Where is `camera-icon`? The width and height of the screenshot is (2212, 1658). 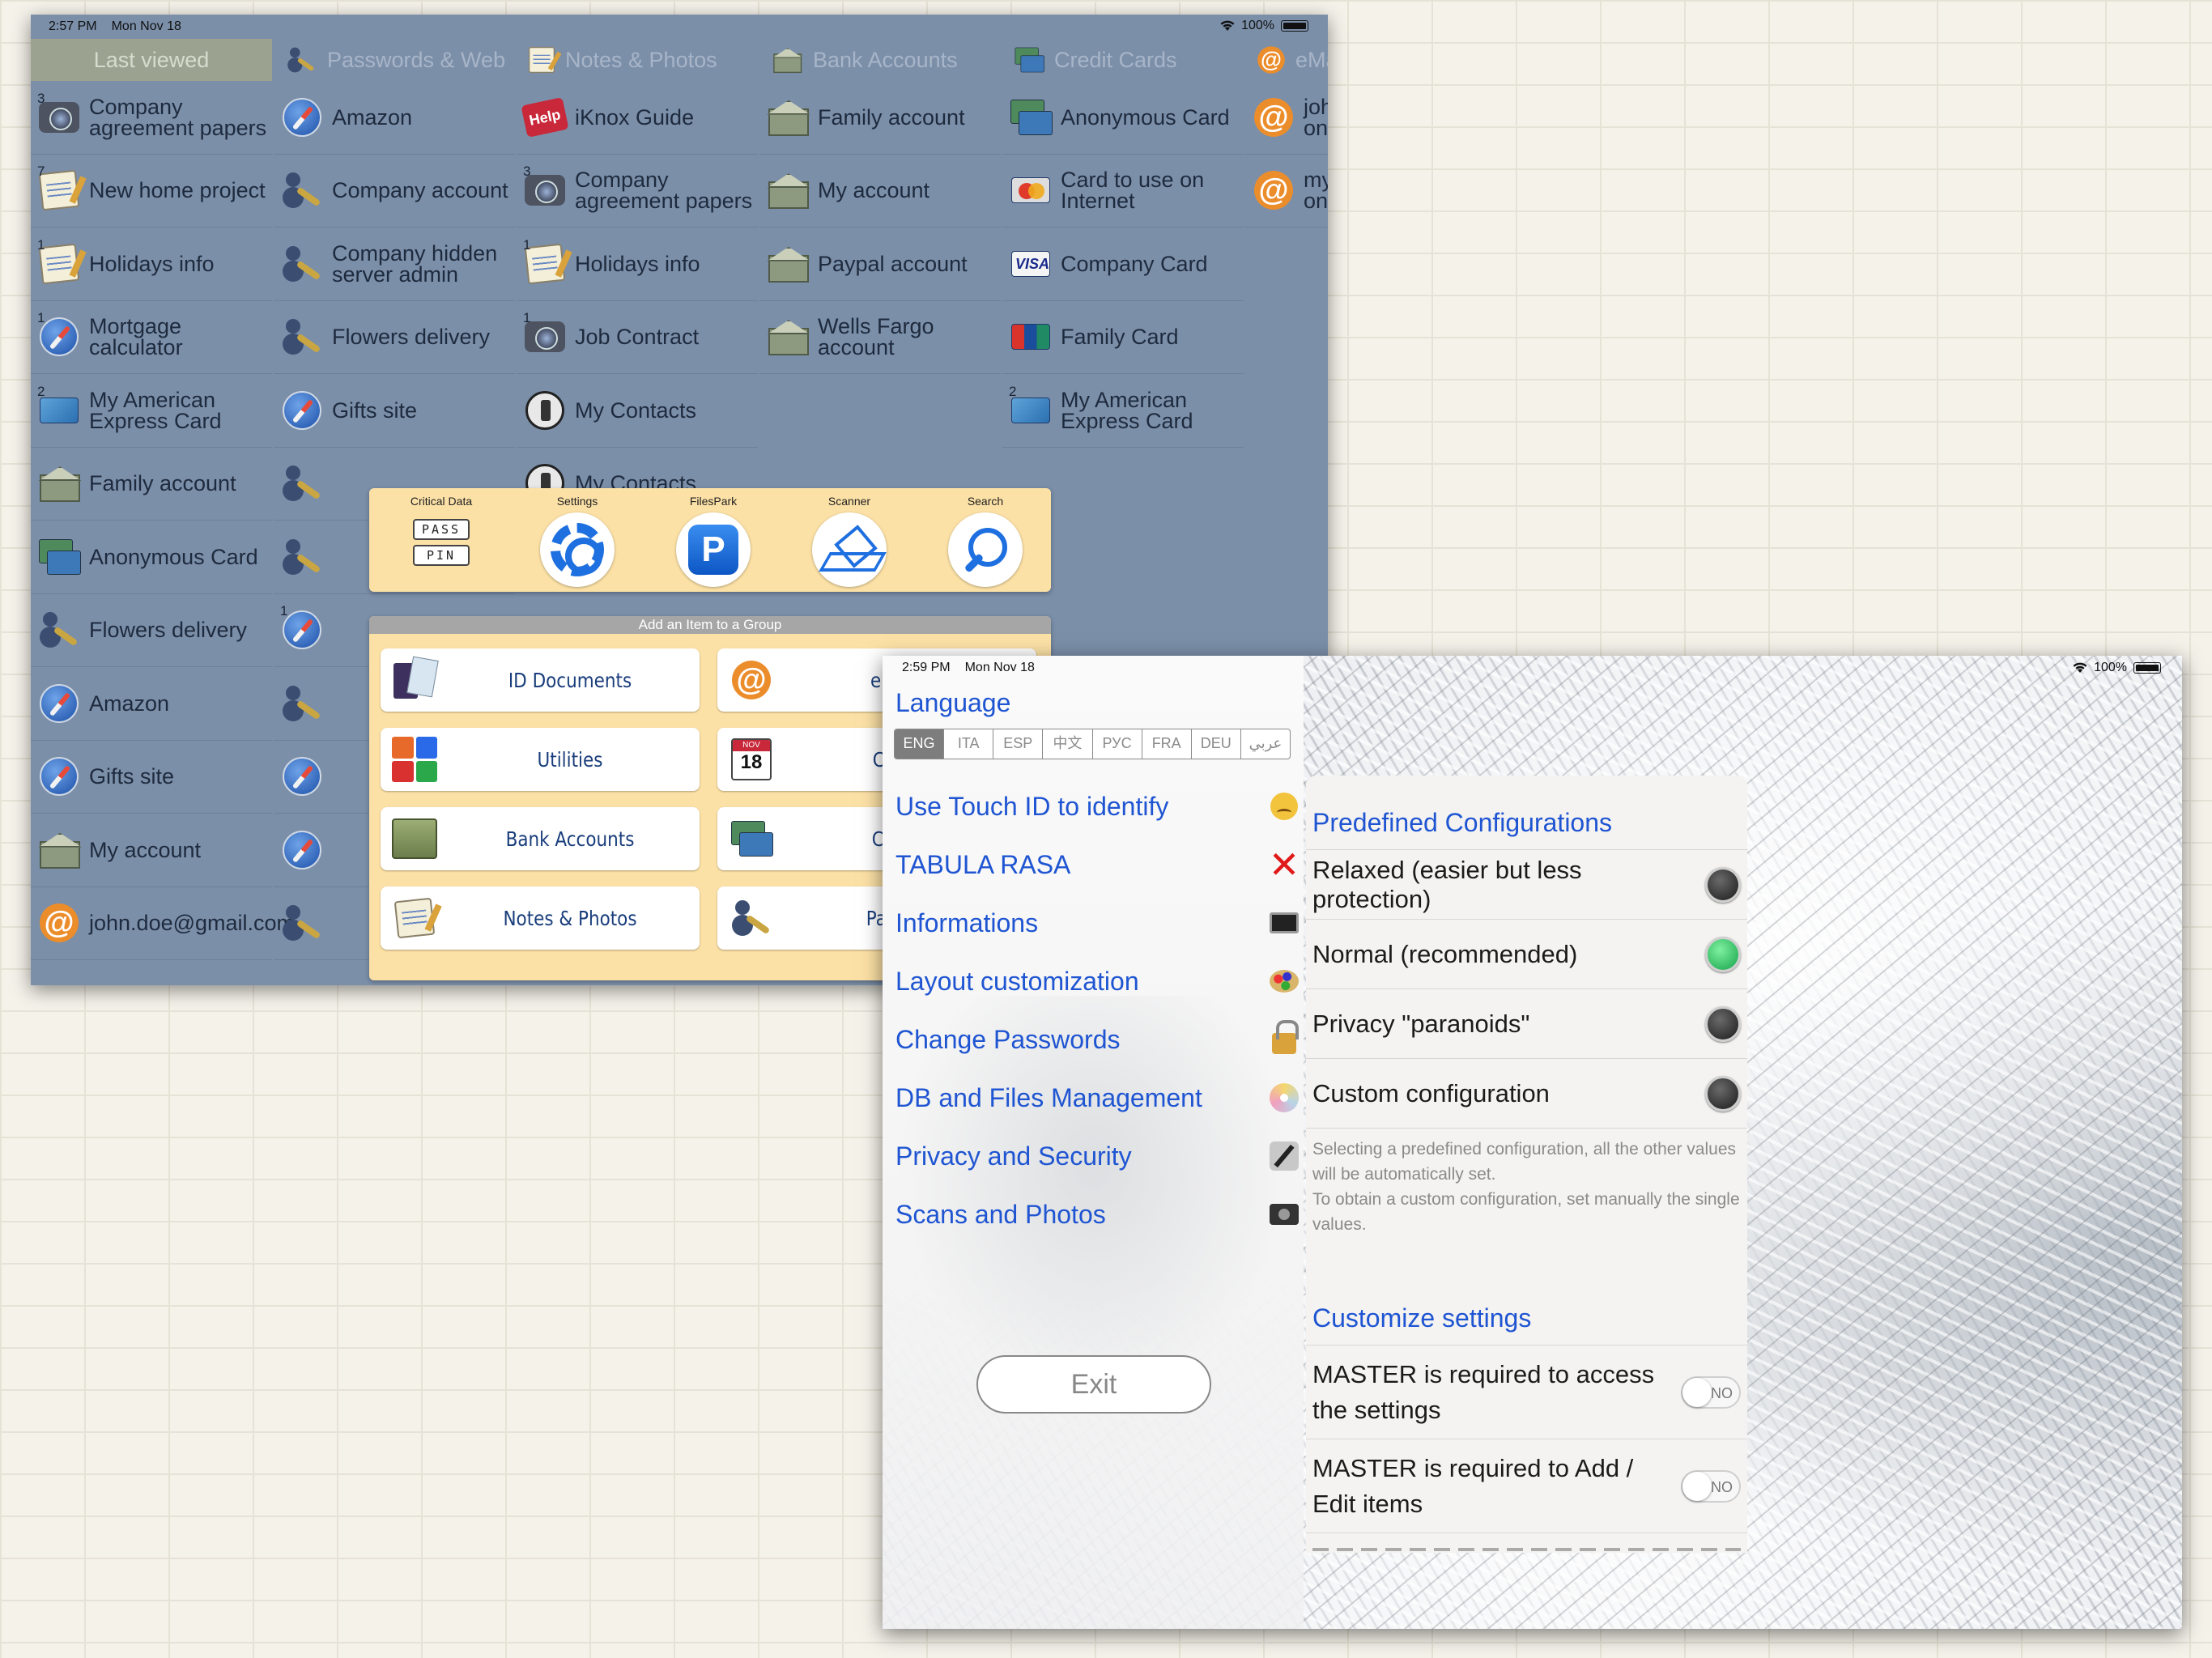 camera-icon is located at coordinates (545, 190).